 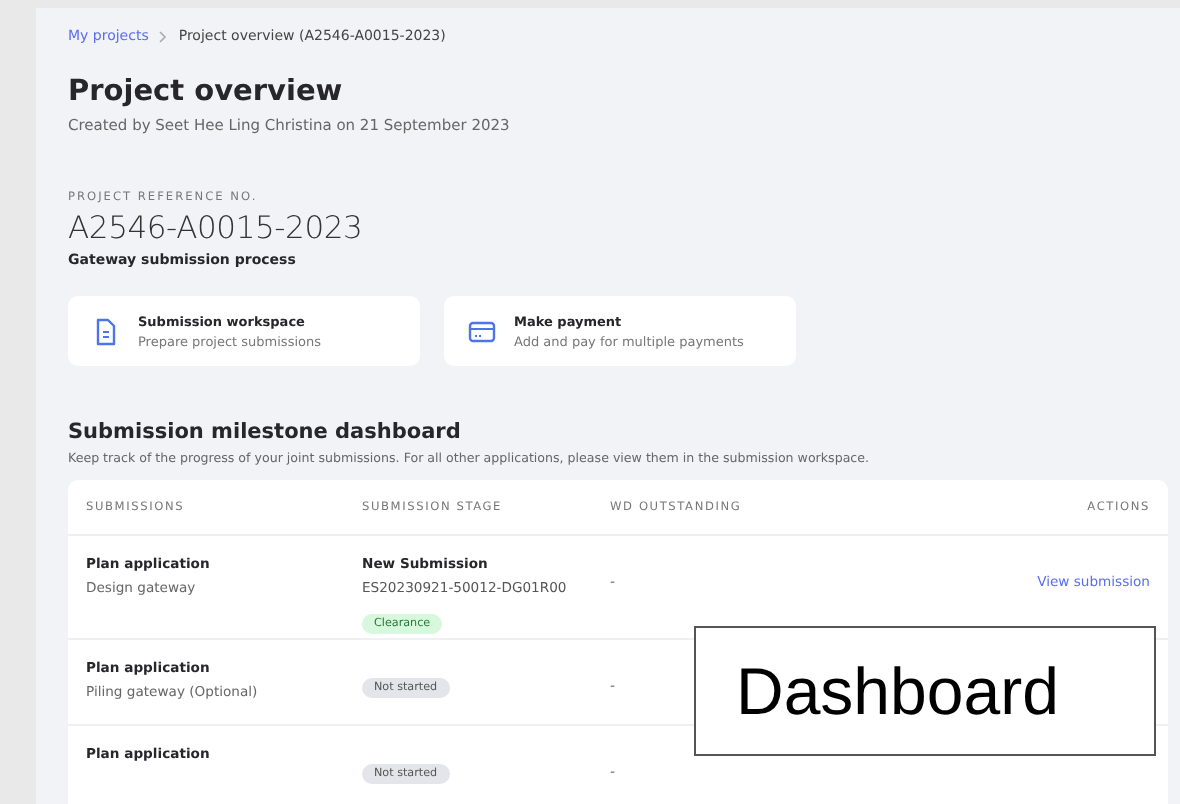 I want to click on annotation-label: Dashboard, so click(x=925, y=691).